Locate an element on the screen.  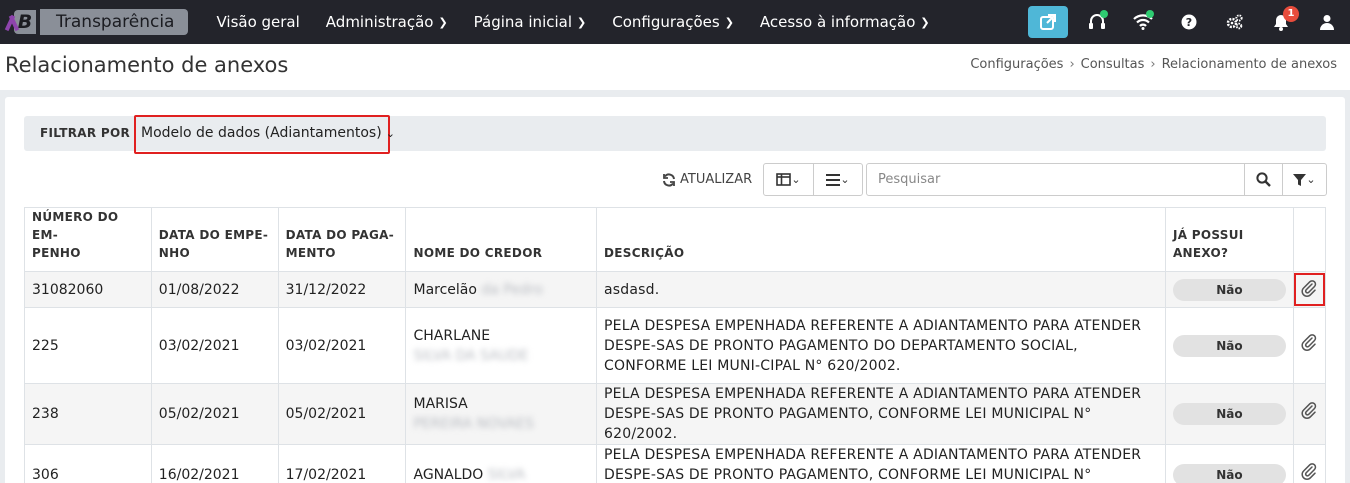
cell-credor: Marcelão da Pedro is located at coordinates (501, 289).